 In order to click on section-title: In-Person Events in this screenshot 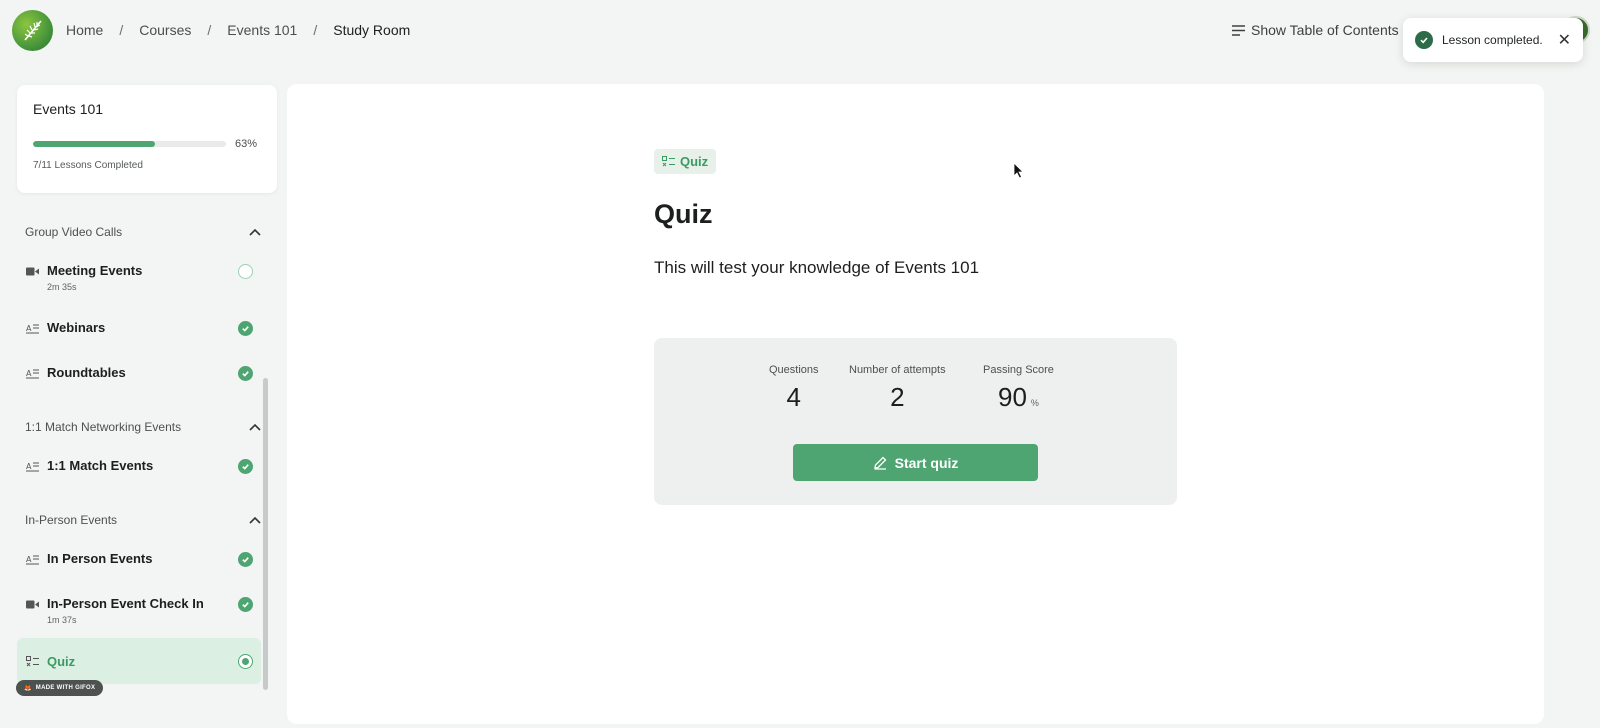, I will do `click(71, 520)`.